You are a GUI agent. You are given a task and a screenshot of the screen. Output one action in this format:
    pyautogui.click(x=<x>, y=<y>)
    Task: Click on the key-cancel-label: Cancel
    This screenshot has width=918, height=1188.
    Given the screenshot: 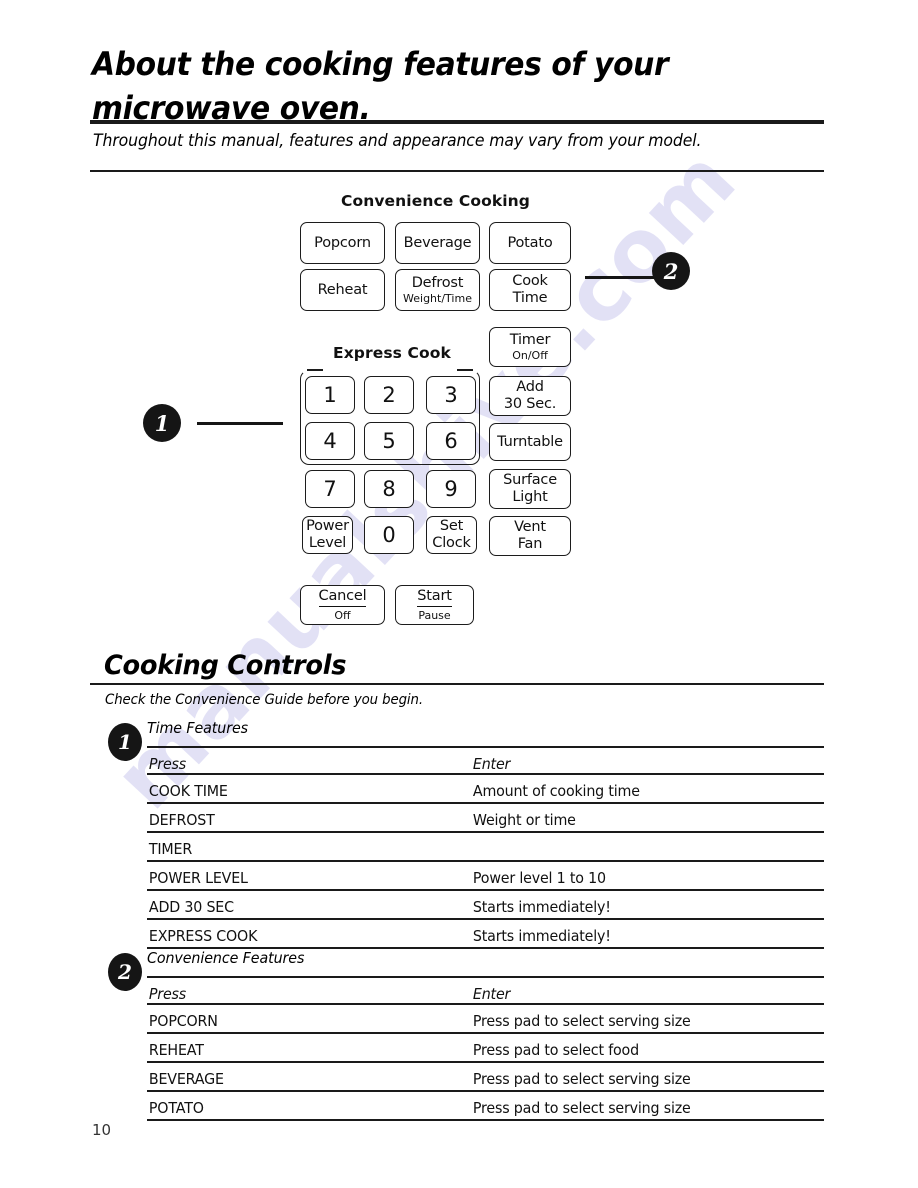 What is the action you would take?
    pyautogui.click(x=342, y=597)
    